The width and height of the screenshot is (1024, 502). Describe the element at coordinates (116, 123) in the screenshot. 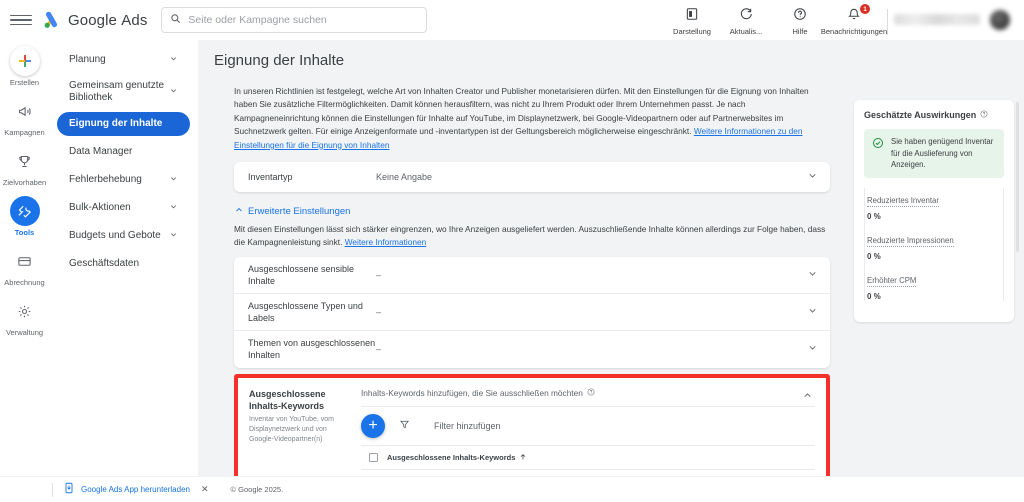

I see `sidebar-label-eignung: Eignung der Inhalte` at that location.